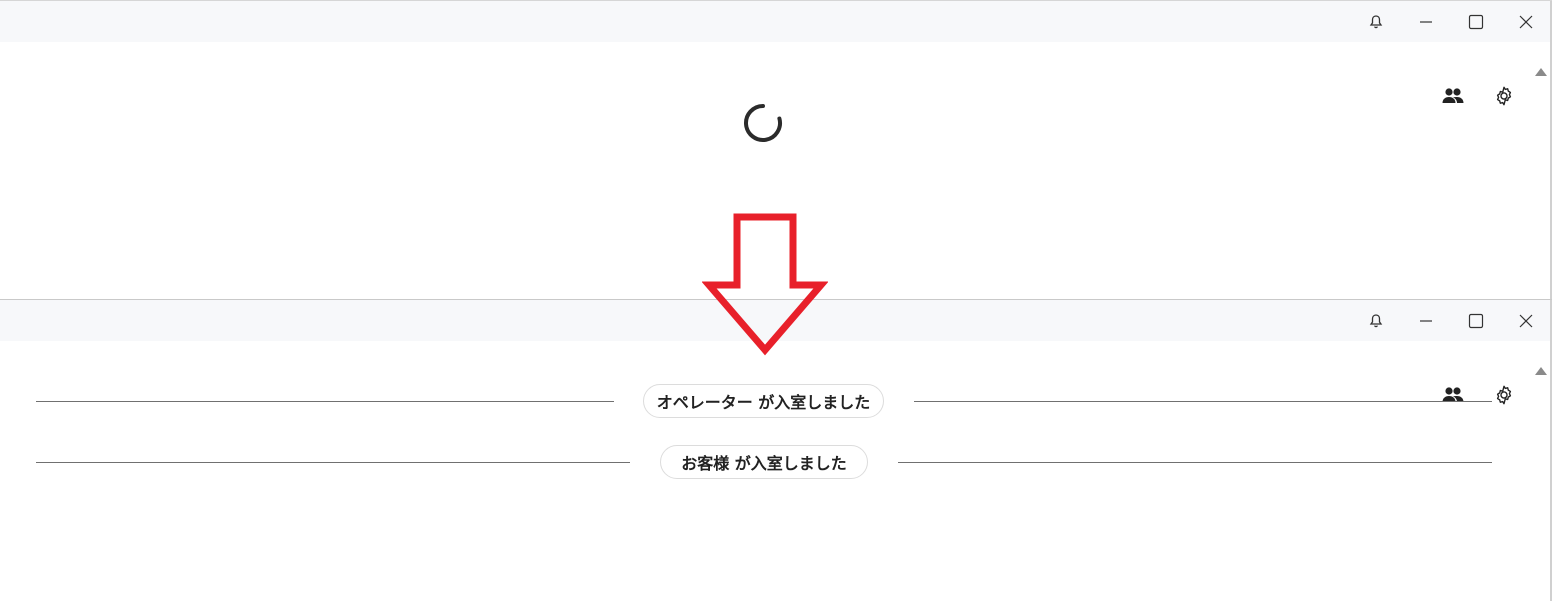 The height and width of the screenshot is (601, 1552). I want to click on system-message-pill: お客様 が入室しました, so click(764, 462).